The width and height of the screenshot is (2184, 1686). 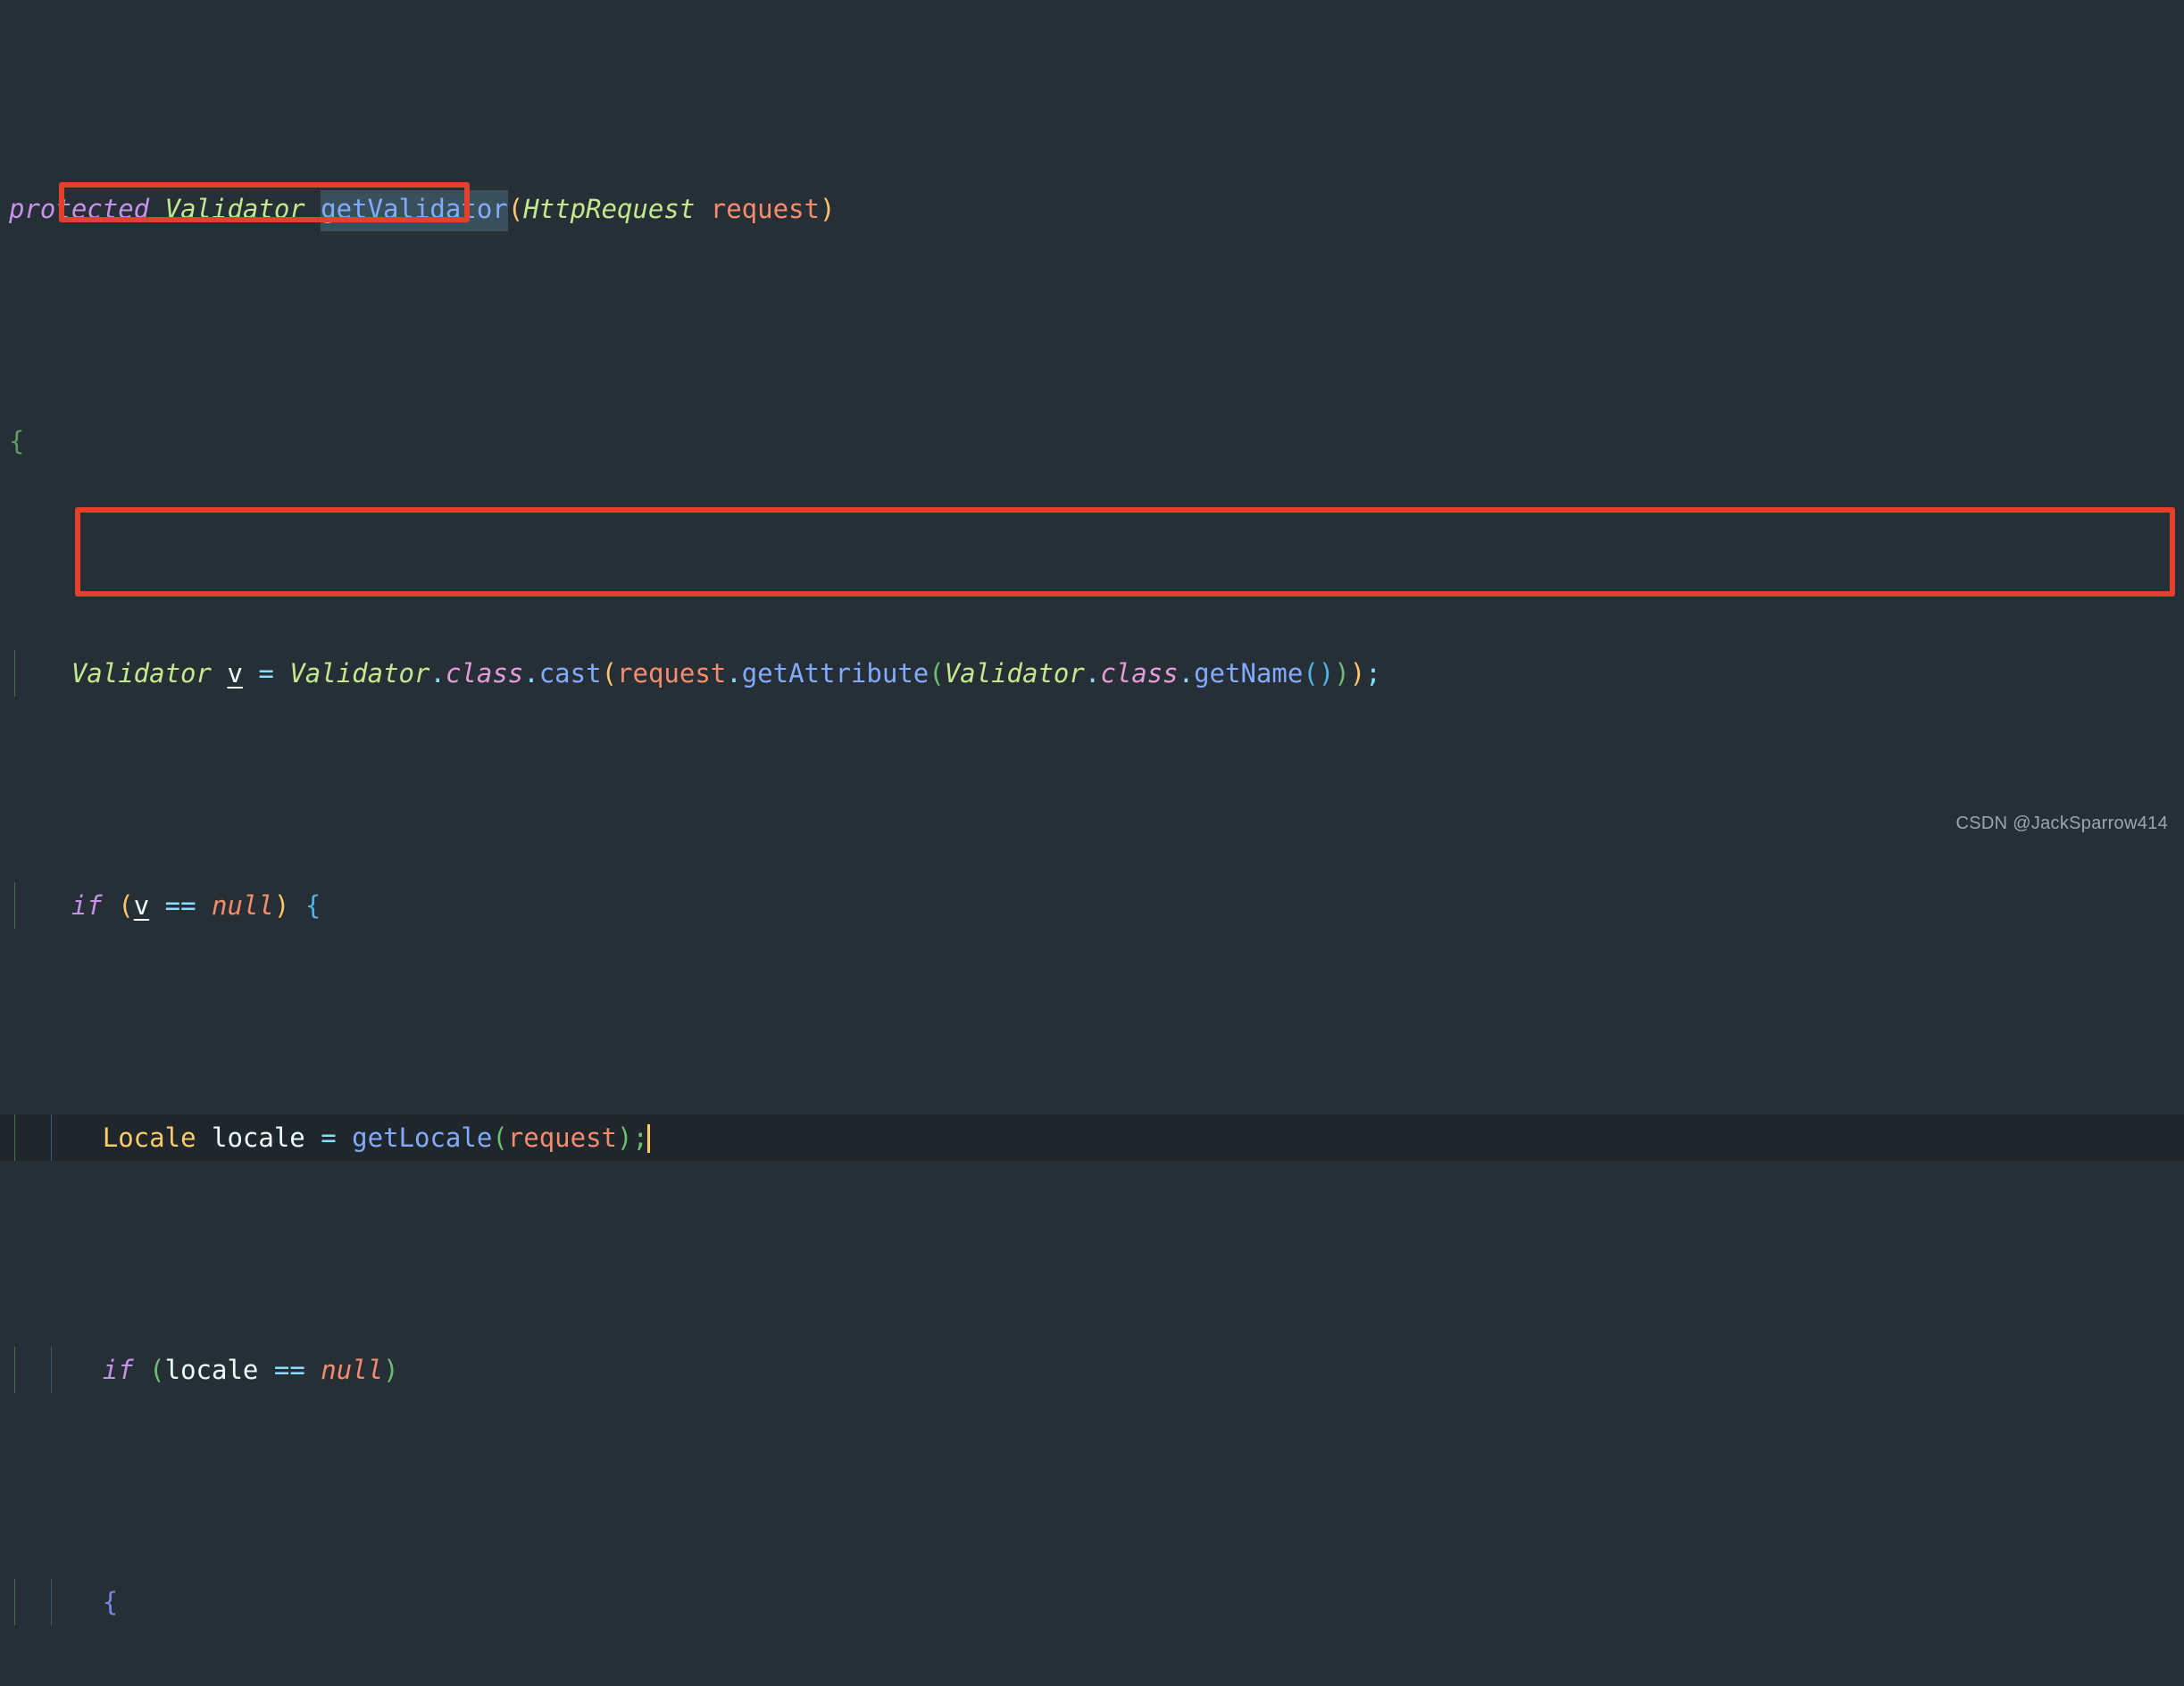 What do you see at coordinates (835, 673) in the screenshot?
I see `token-method-getattribute: getAttribute` at bounding box center [835, 673].